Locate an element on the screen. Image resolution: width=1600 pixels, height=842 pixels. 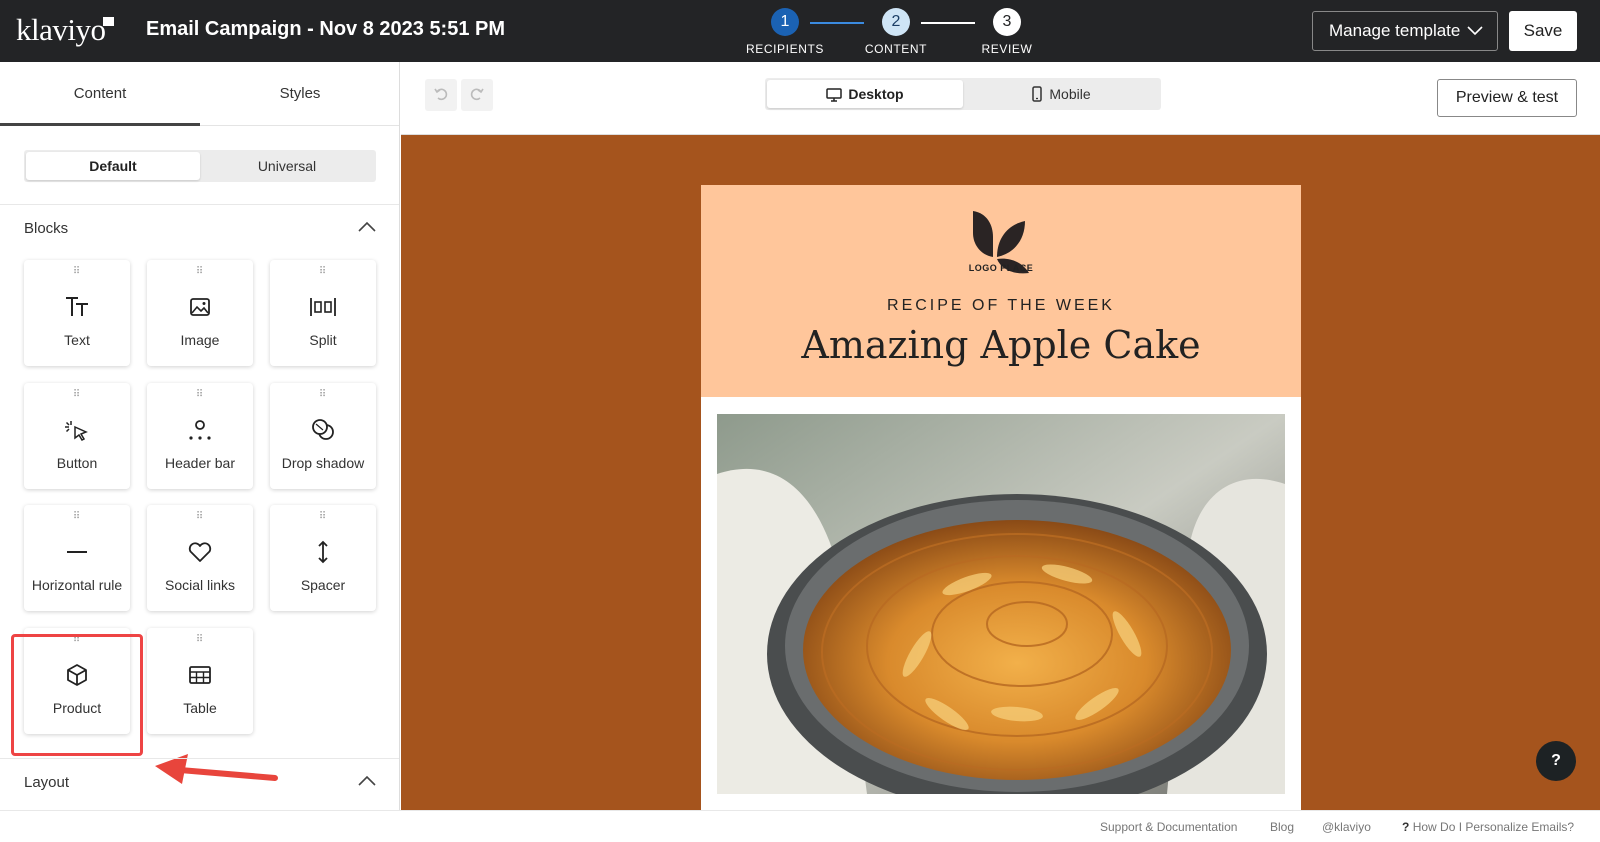
image-icon is located at coordinates (200, 307).